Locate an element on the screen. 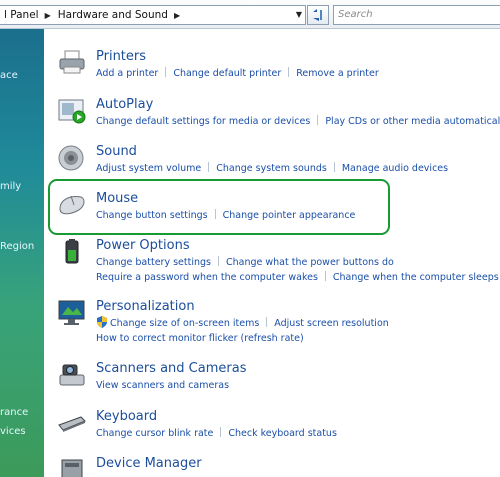  refresh-icon is located at coordinates (318, 15).